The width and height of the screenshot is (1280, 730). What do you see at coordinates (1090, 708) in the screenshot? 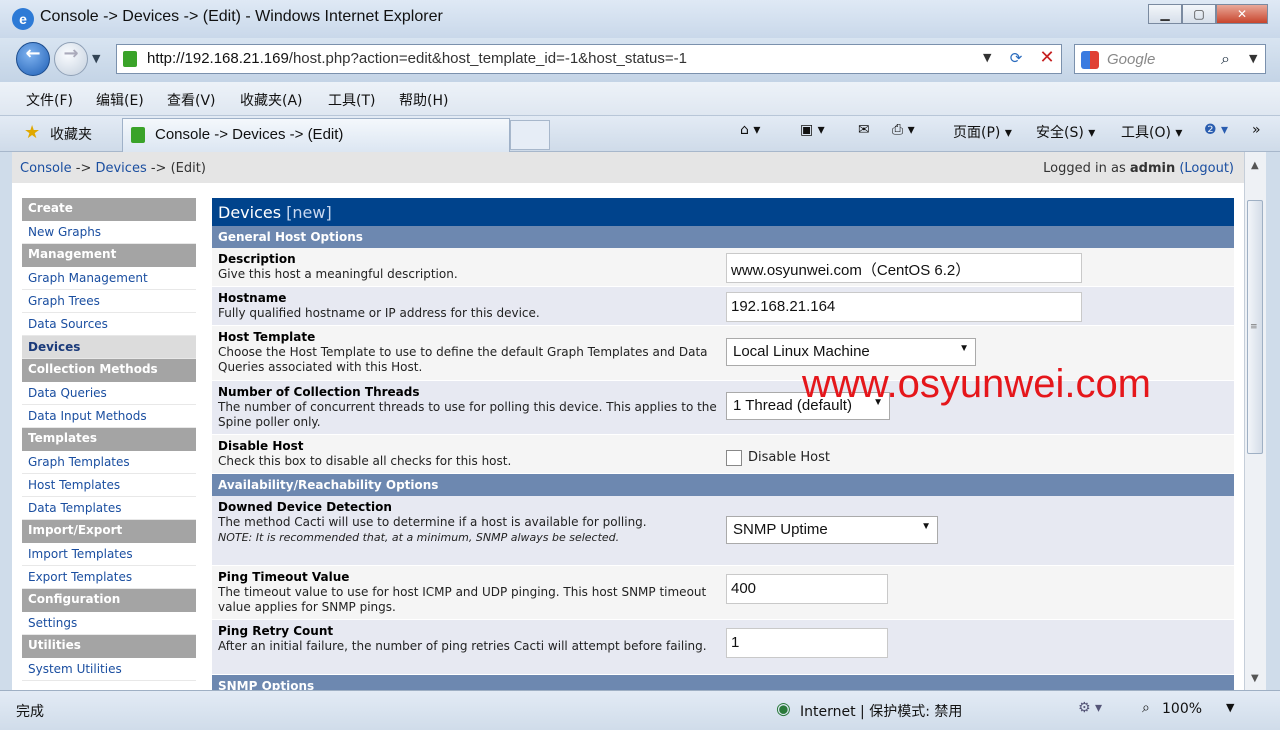
I see `protected-mode-icon: ⚙ ▾` at bounding box center [1090, 708].